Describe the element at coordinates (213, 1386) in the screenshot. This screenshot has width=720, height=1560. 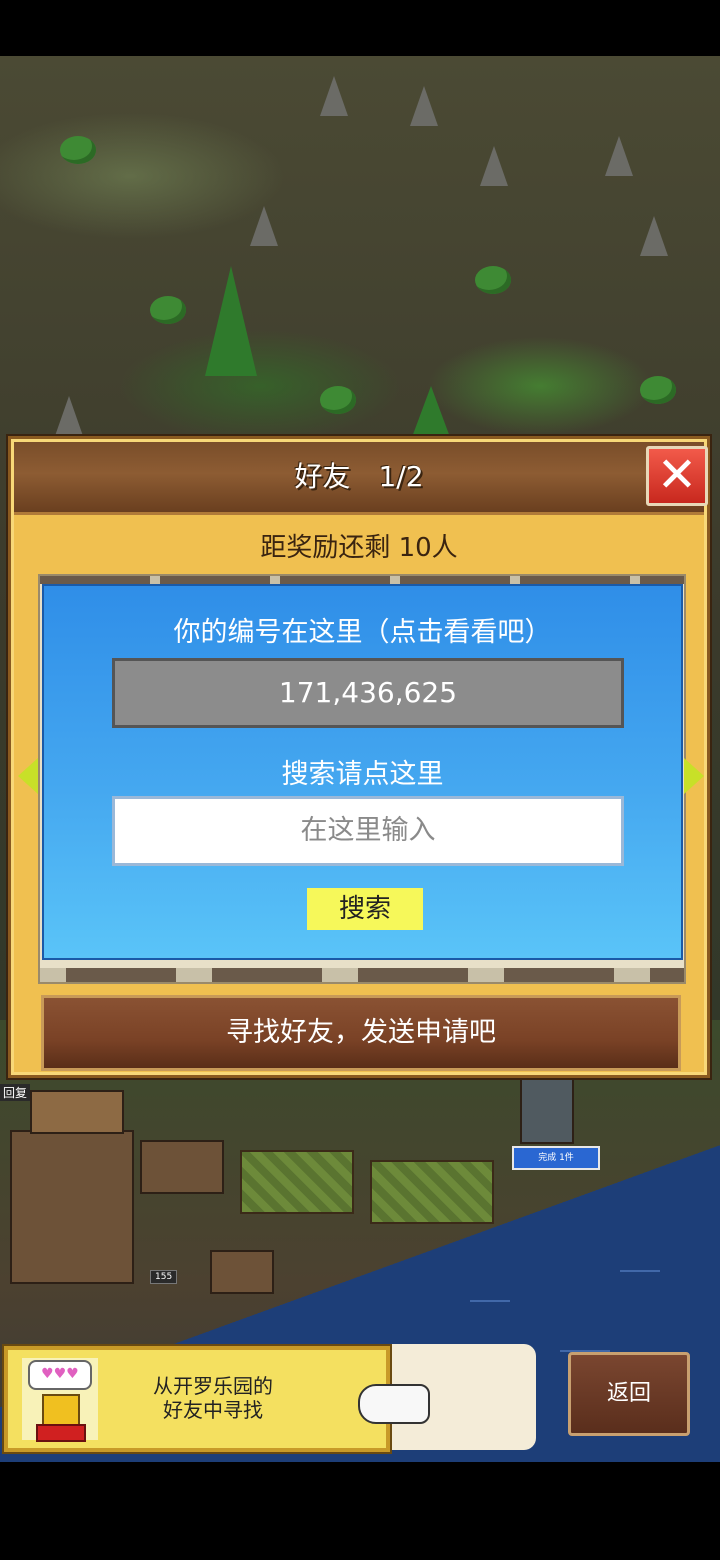
I see `banner-text-line1: 从开罗乐园的` at that location.